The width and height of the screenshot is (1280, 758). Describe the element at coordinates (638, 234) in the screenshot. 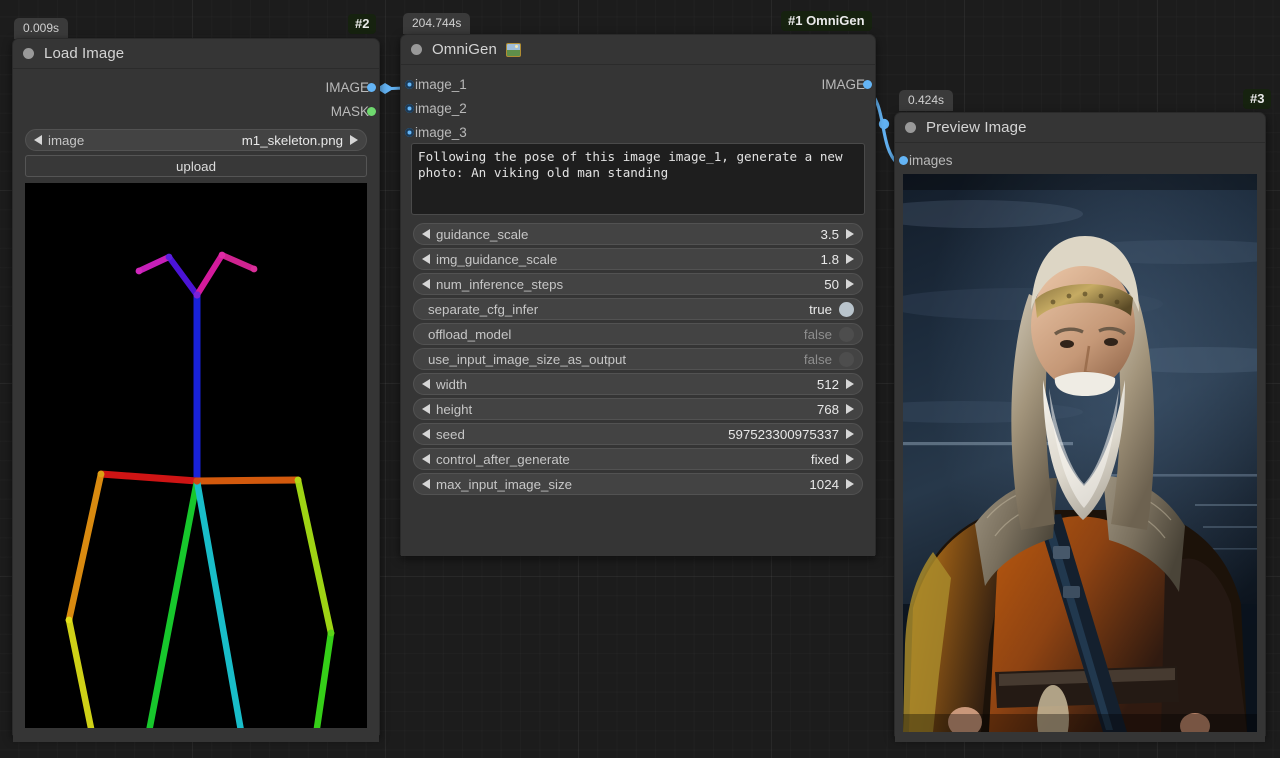

I see `widget-guidance-scale: guidance_scale 3.5` at that location.